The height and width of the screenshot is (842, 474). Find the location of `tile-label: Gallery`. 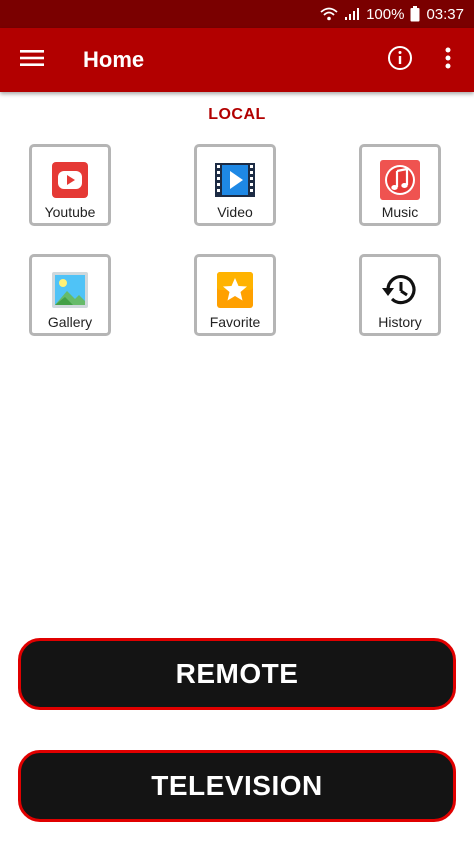

tile-label: Gallery is located at coordinates (70, 322).